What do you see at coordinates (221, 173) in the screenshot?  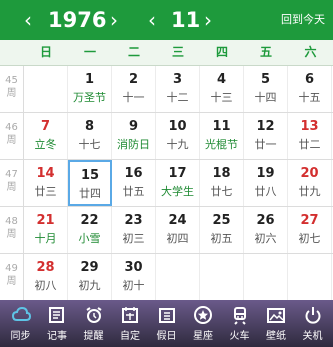 I see `day-number: 18` at bounding box center [221, 173].